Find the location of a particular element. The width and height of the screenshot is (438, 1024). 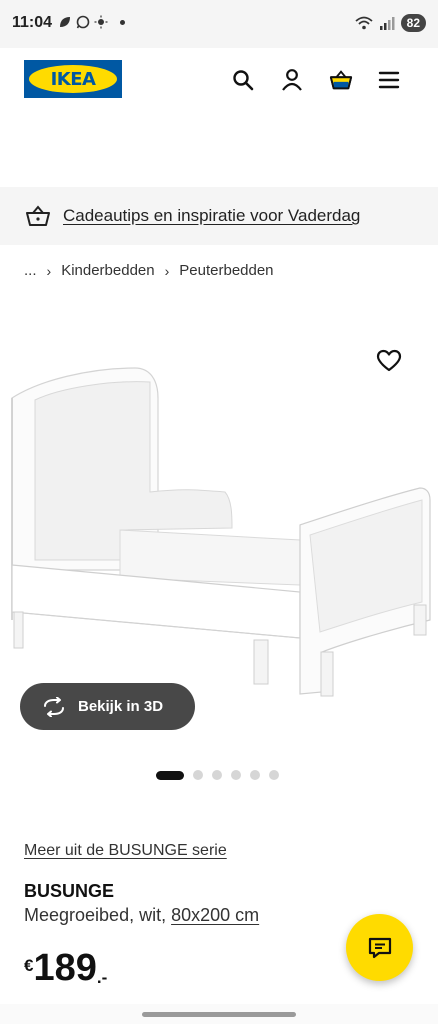

promo-banner: Cadeautips en inspiratie voor Vaderdag is located at coordinates (219, 216).